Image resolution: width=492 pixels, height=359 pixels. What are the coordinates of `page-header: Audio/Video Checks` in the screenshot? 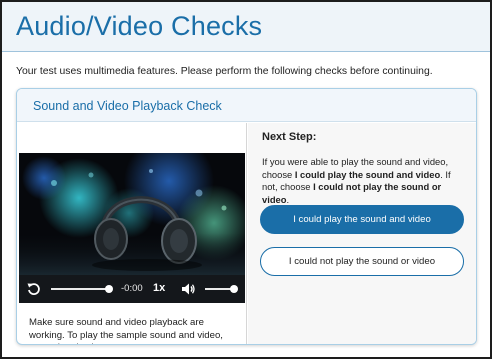 It's located at (246, 27).